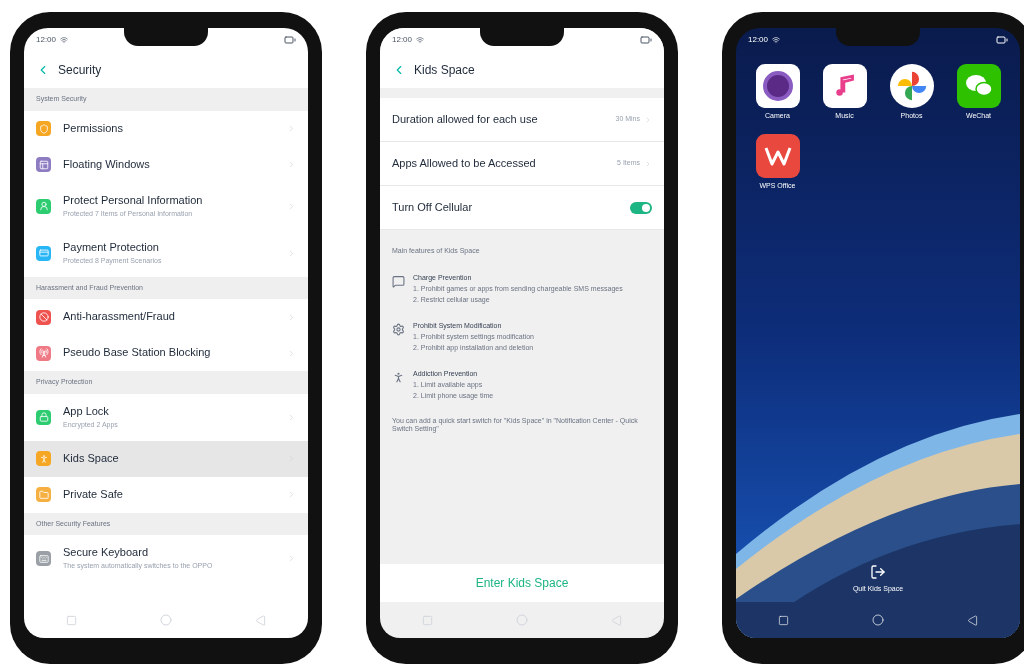 The height and width of the screenshot is (664, 1024). What do you see at coordinates (111, 247) in the screenshot?
I see `row-label: Payment Protection` at bounding box center [111, 247].